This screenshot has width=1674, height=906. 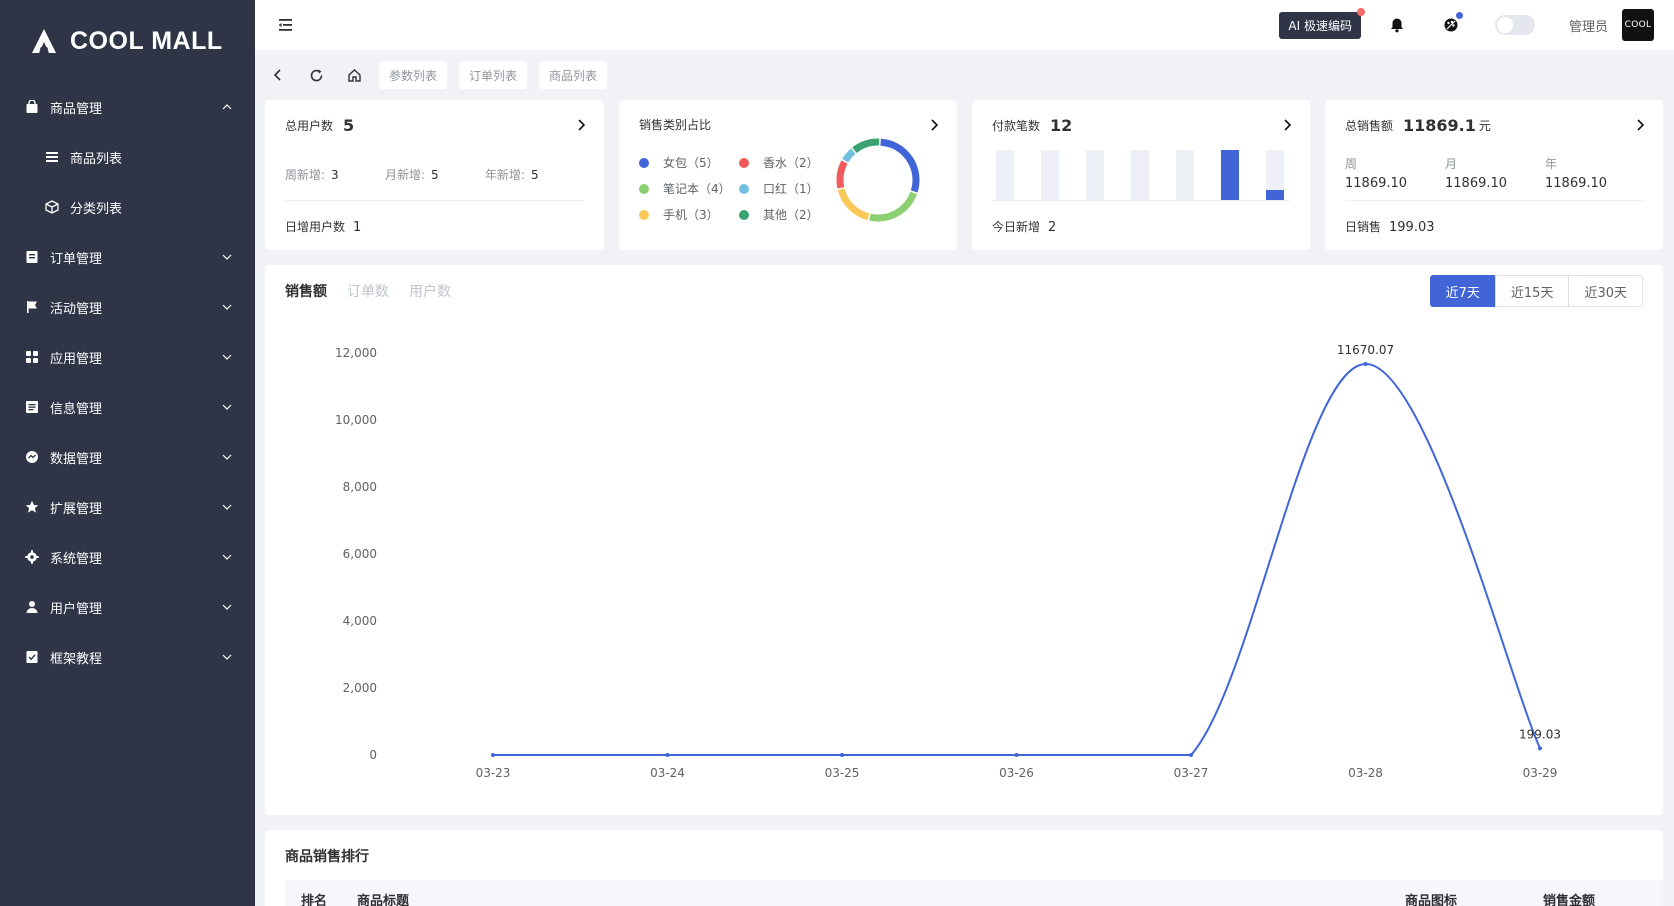 I want to click on sidebar-item-orders: 订单管理, so click(x=127, y=257).